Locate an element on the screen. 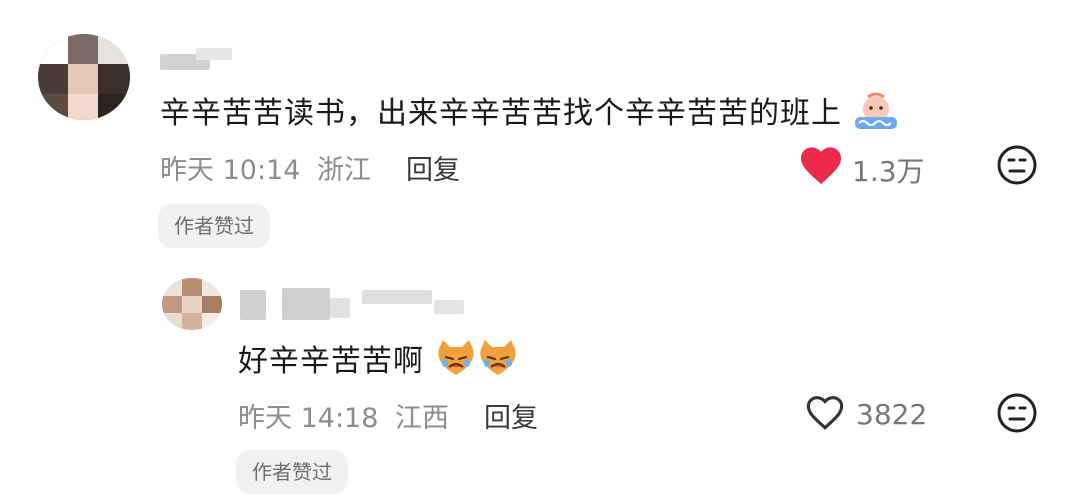  comment-text: 辛辛苦苦读书，出来辛辛苦苦找个辛辛苦苦的班上 is located at coordinates (529, 113).